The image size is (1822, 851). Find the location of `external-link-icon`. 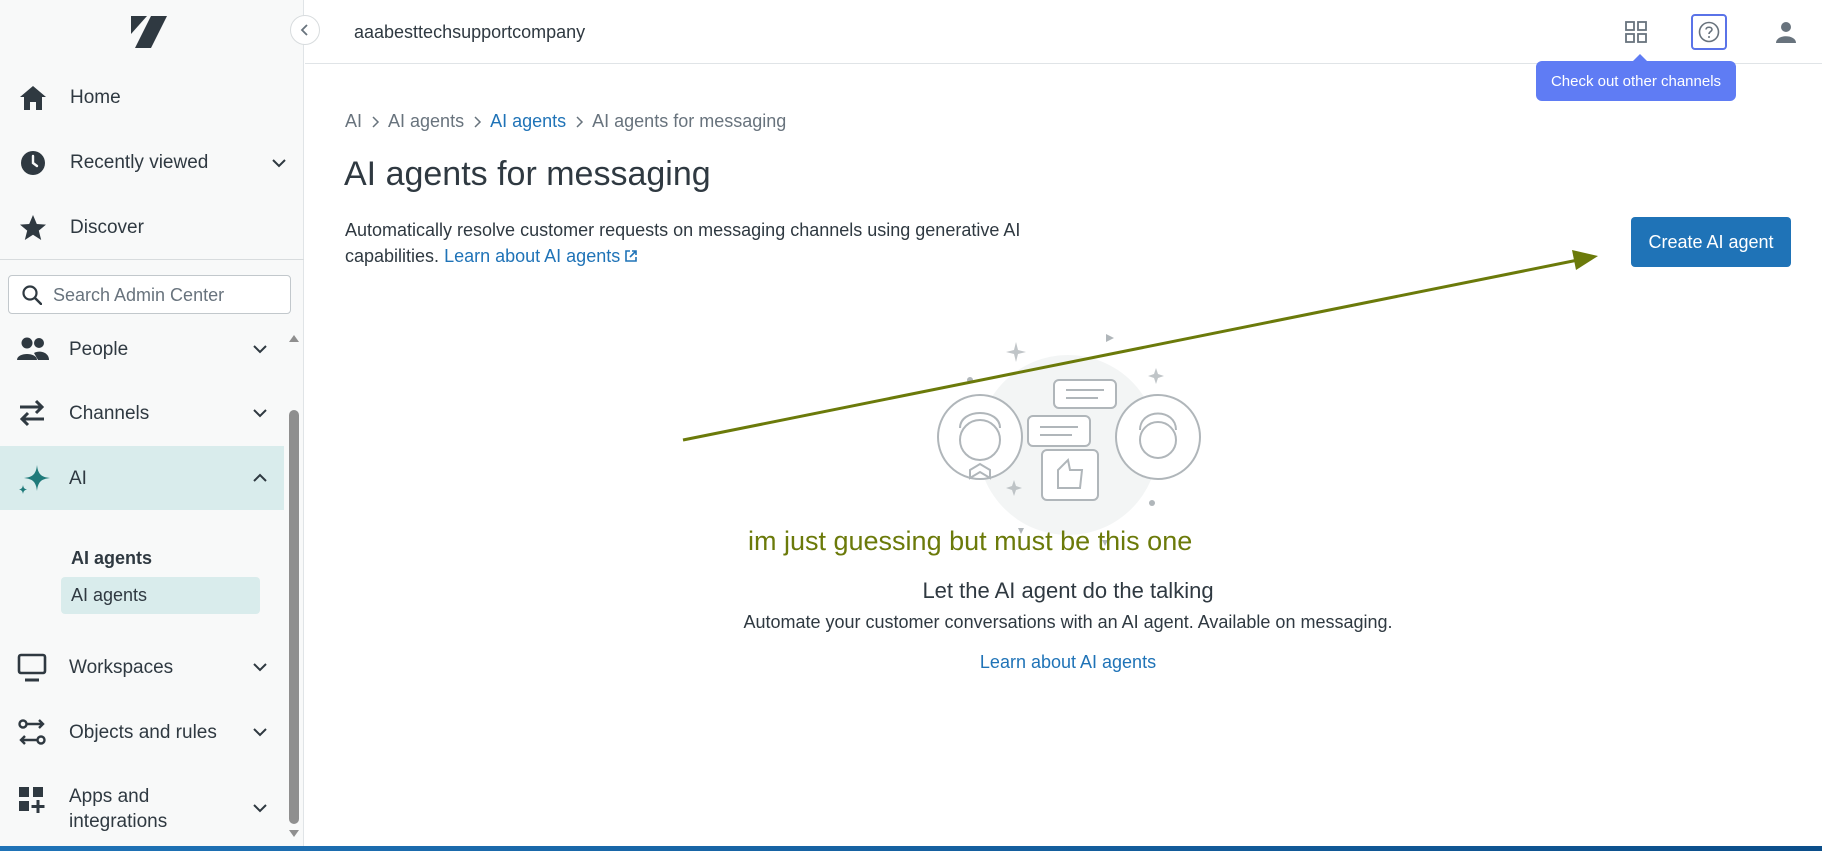

external-link-icon is located at coordinates (631, 256).